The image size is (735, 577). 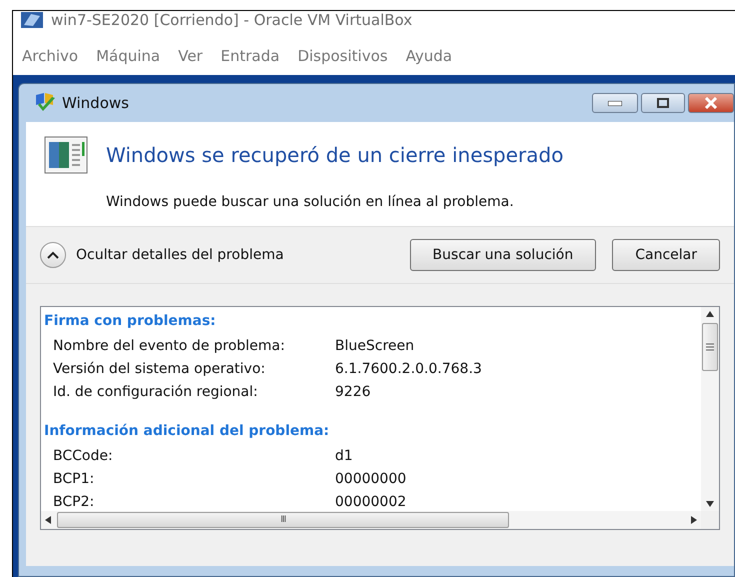 I want to click on cancel-button: Cancelar, so click(x=666, y=255).